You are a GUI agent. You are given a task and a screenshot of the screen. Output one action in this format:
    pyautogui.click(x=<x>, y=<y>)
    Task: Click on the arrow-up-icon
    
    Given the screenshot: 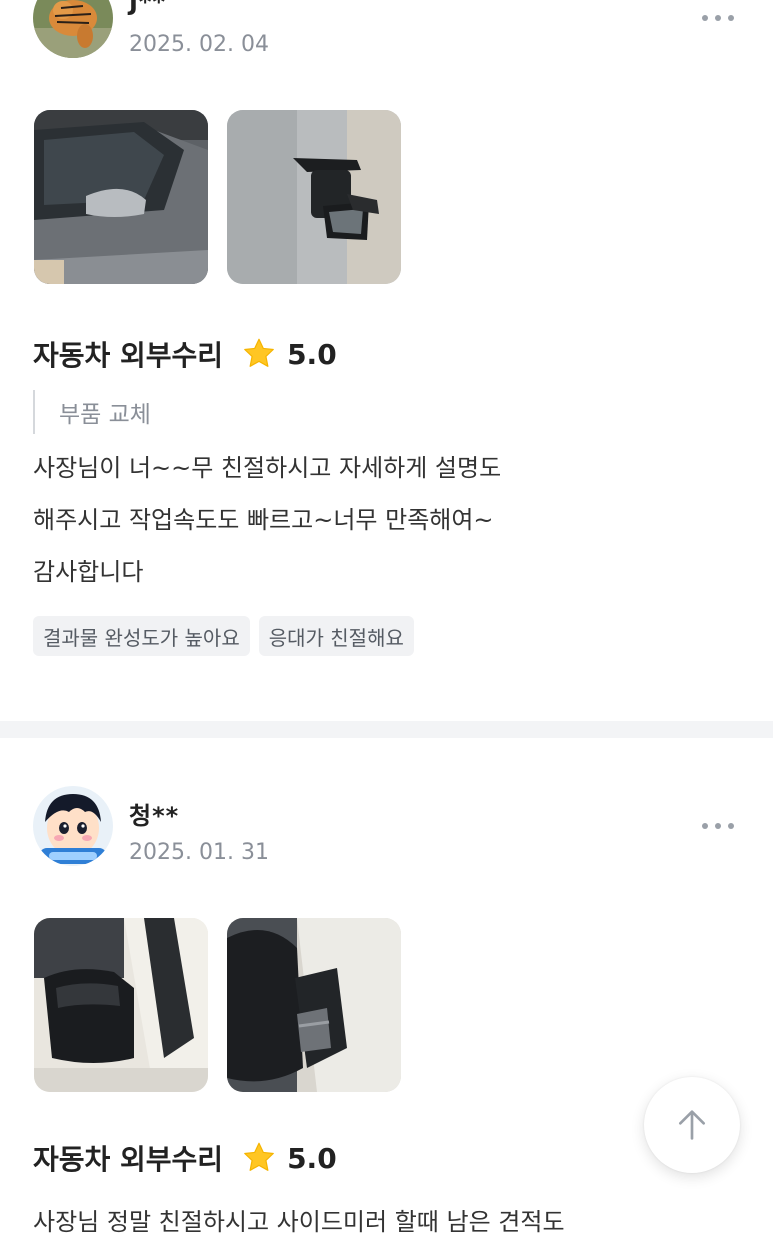 What is the action you would take?
    pyautogui.click(x=692, y=1125)
    